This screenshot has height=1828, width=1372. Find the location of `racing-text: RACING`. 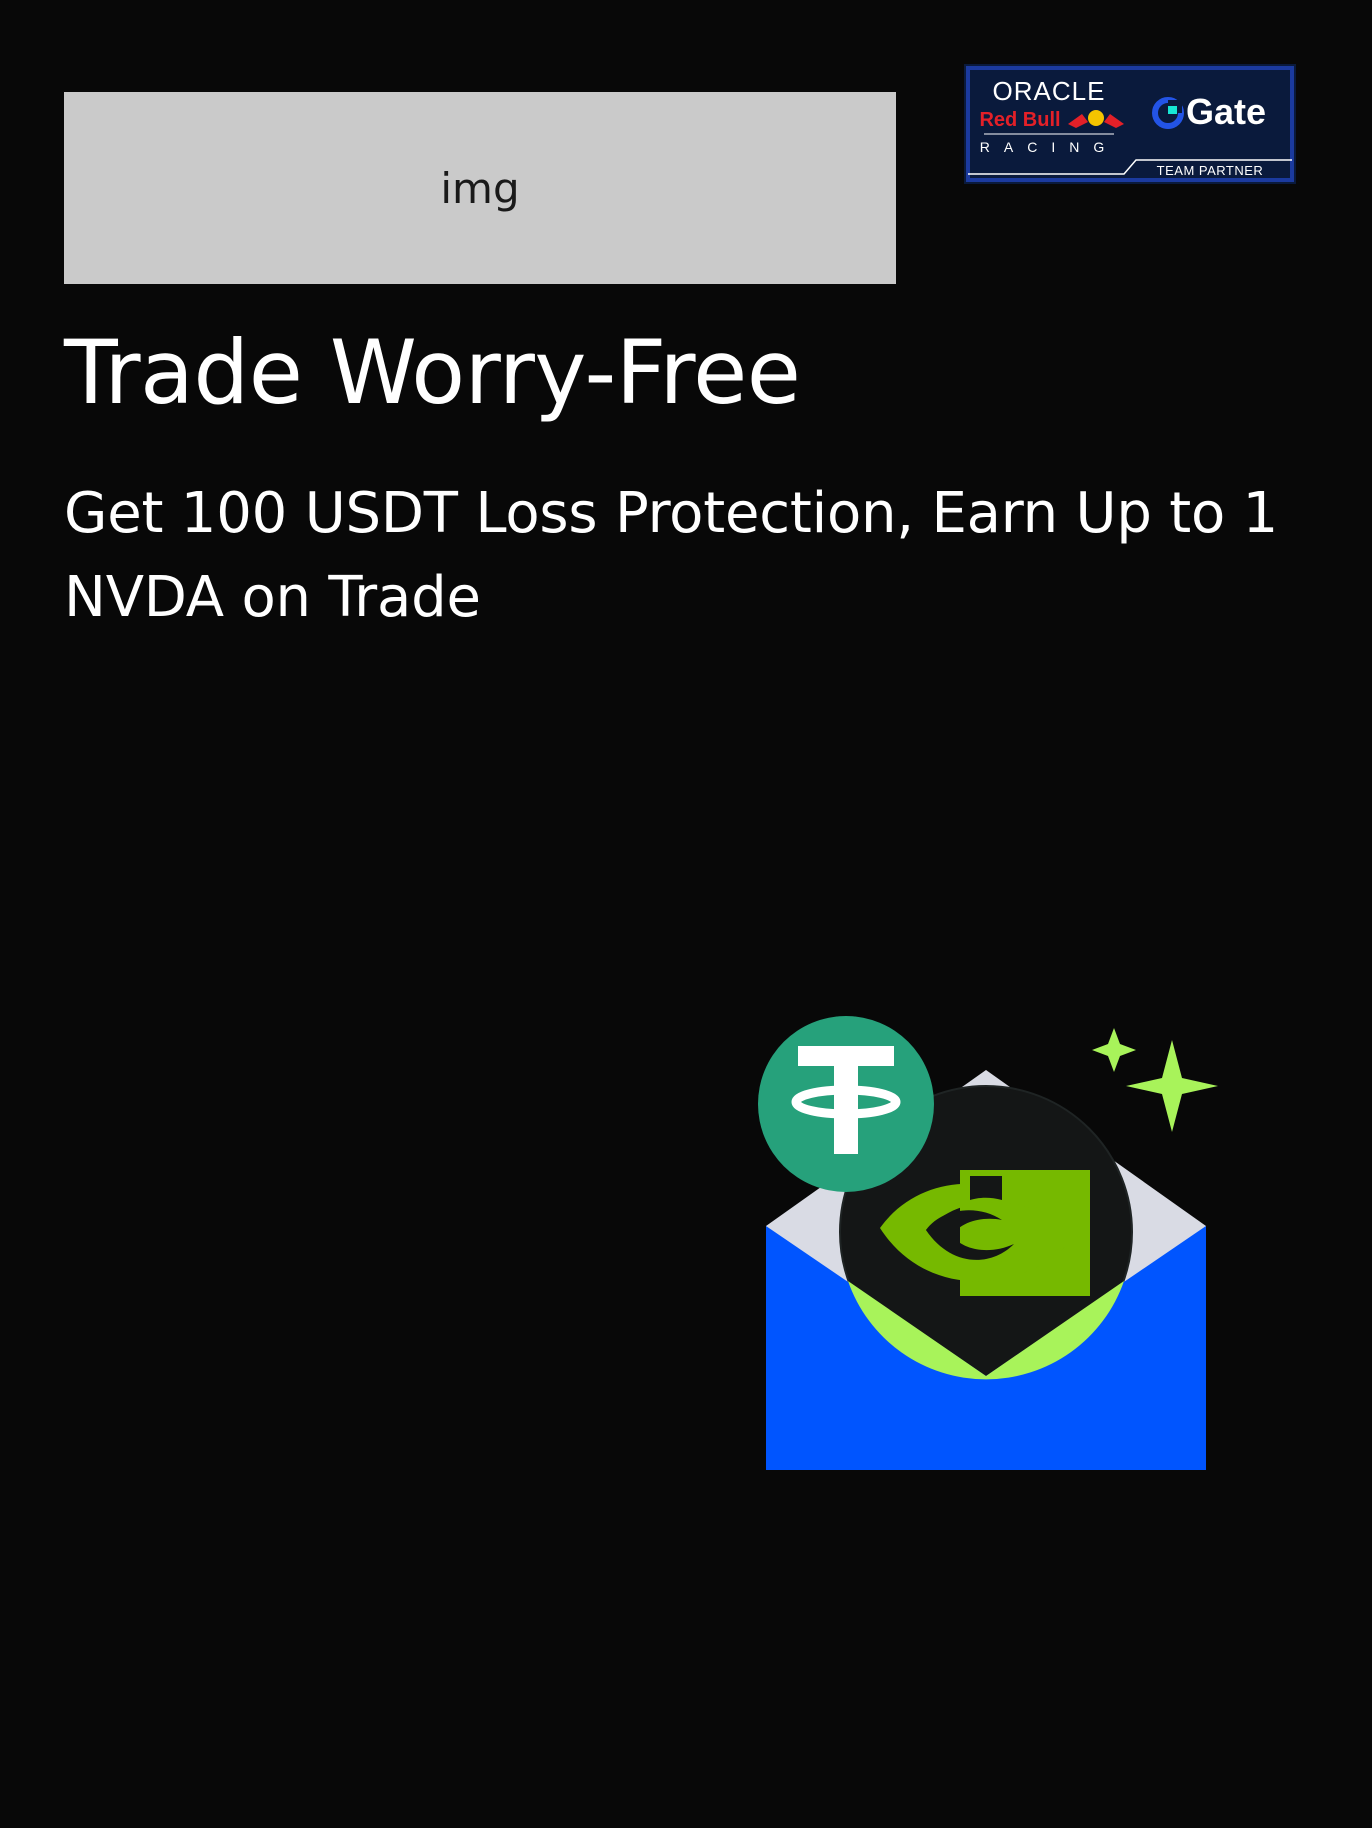

racing-text: RACING is located at coordinates (1049, 147).